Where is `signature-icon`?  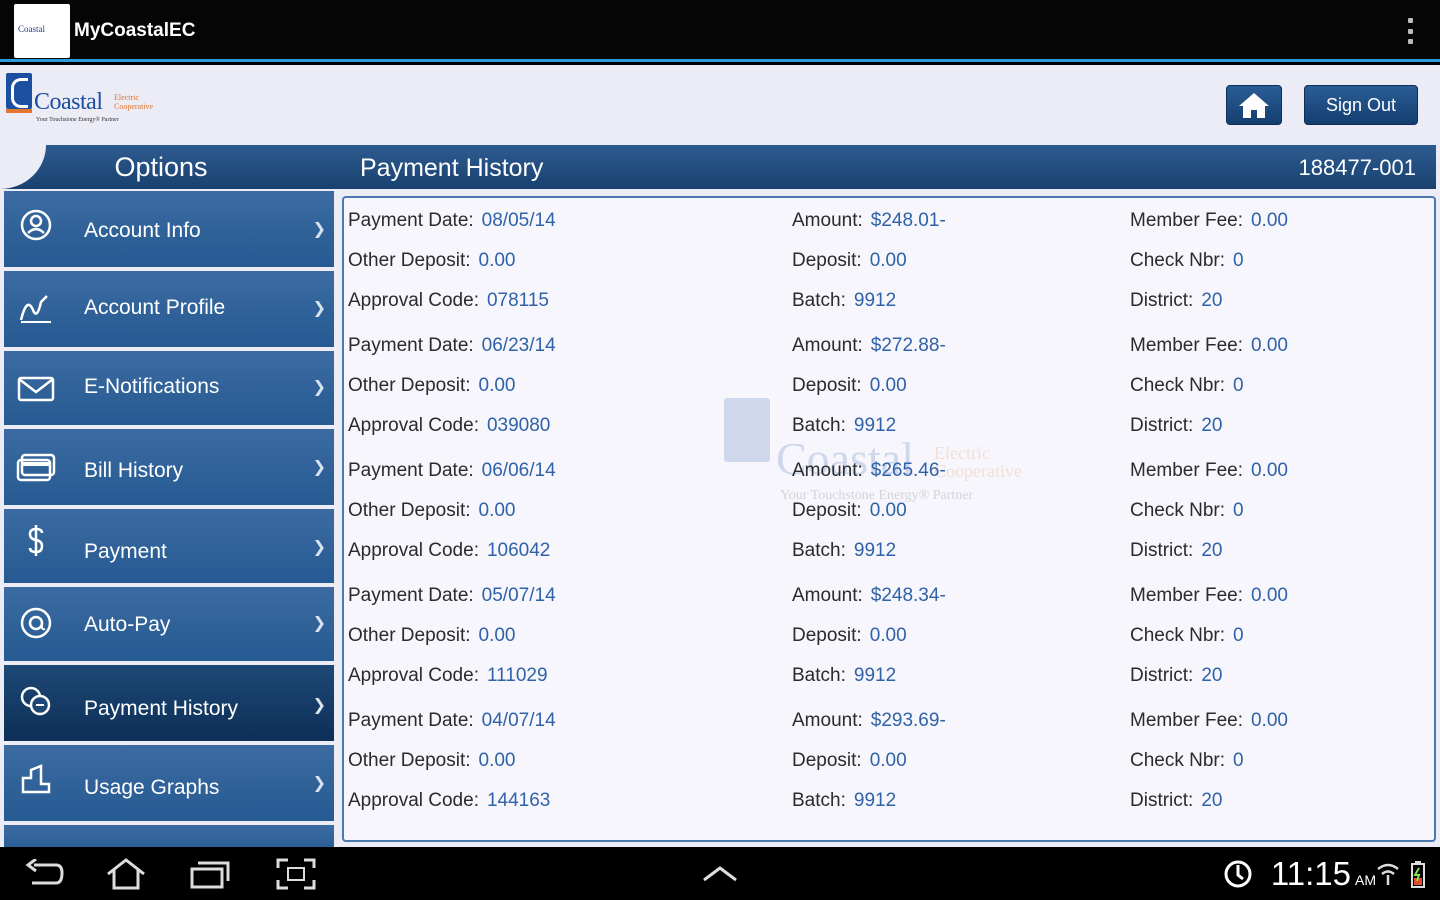 signature-icon is located at coordinates (36, 309).